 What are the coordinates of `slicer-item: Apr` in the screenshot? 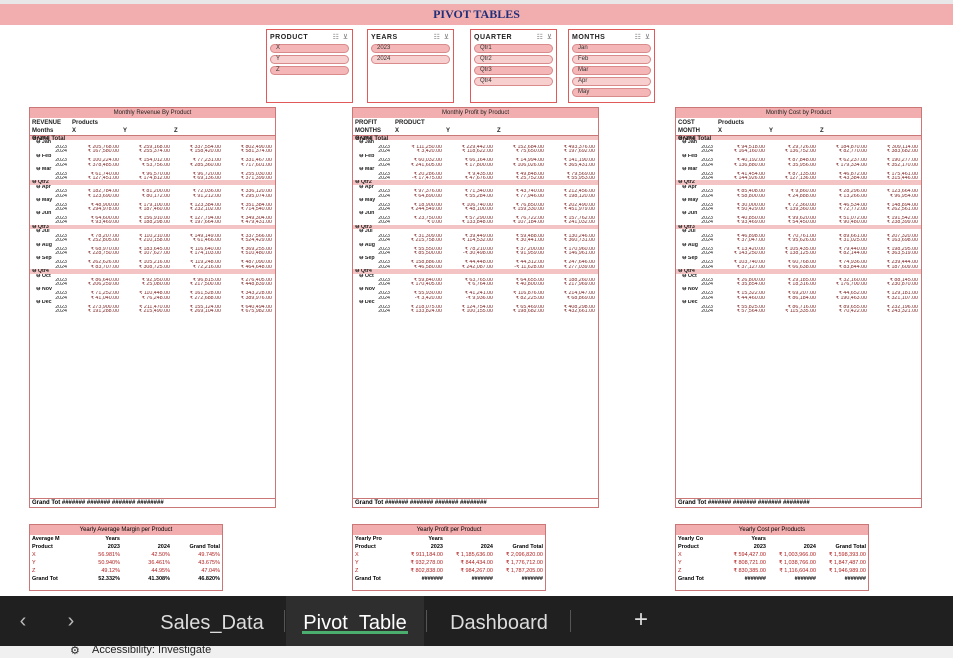 It's located at (611, 81).